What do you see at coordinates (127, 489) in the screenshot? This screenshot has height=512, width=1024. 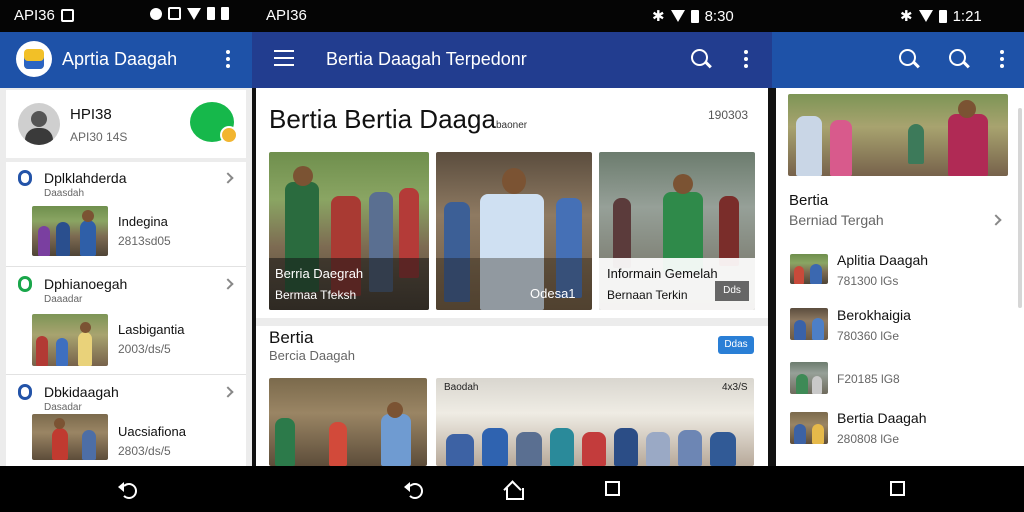 I see `back-icon` at bounding box center [127, 489].